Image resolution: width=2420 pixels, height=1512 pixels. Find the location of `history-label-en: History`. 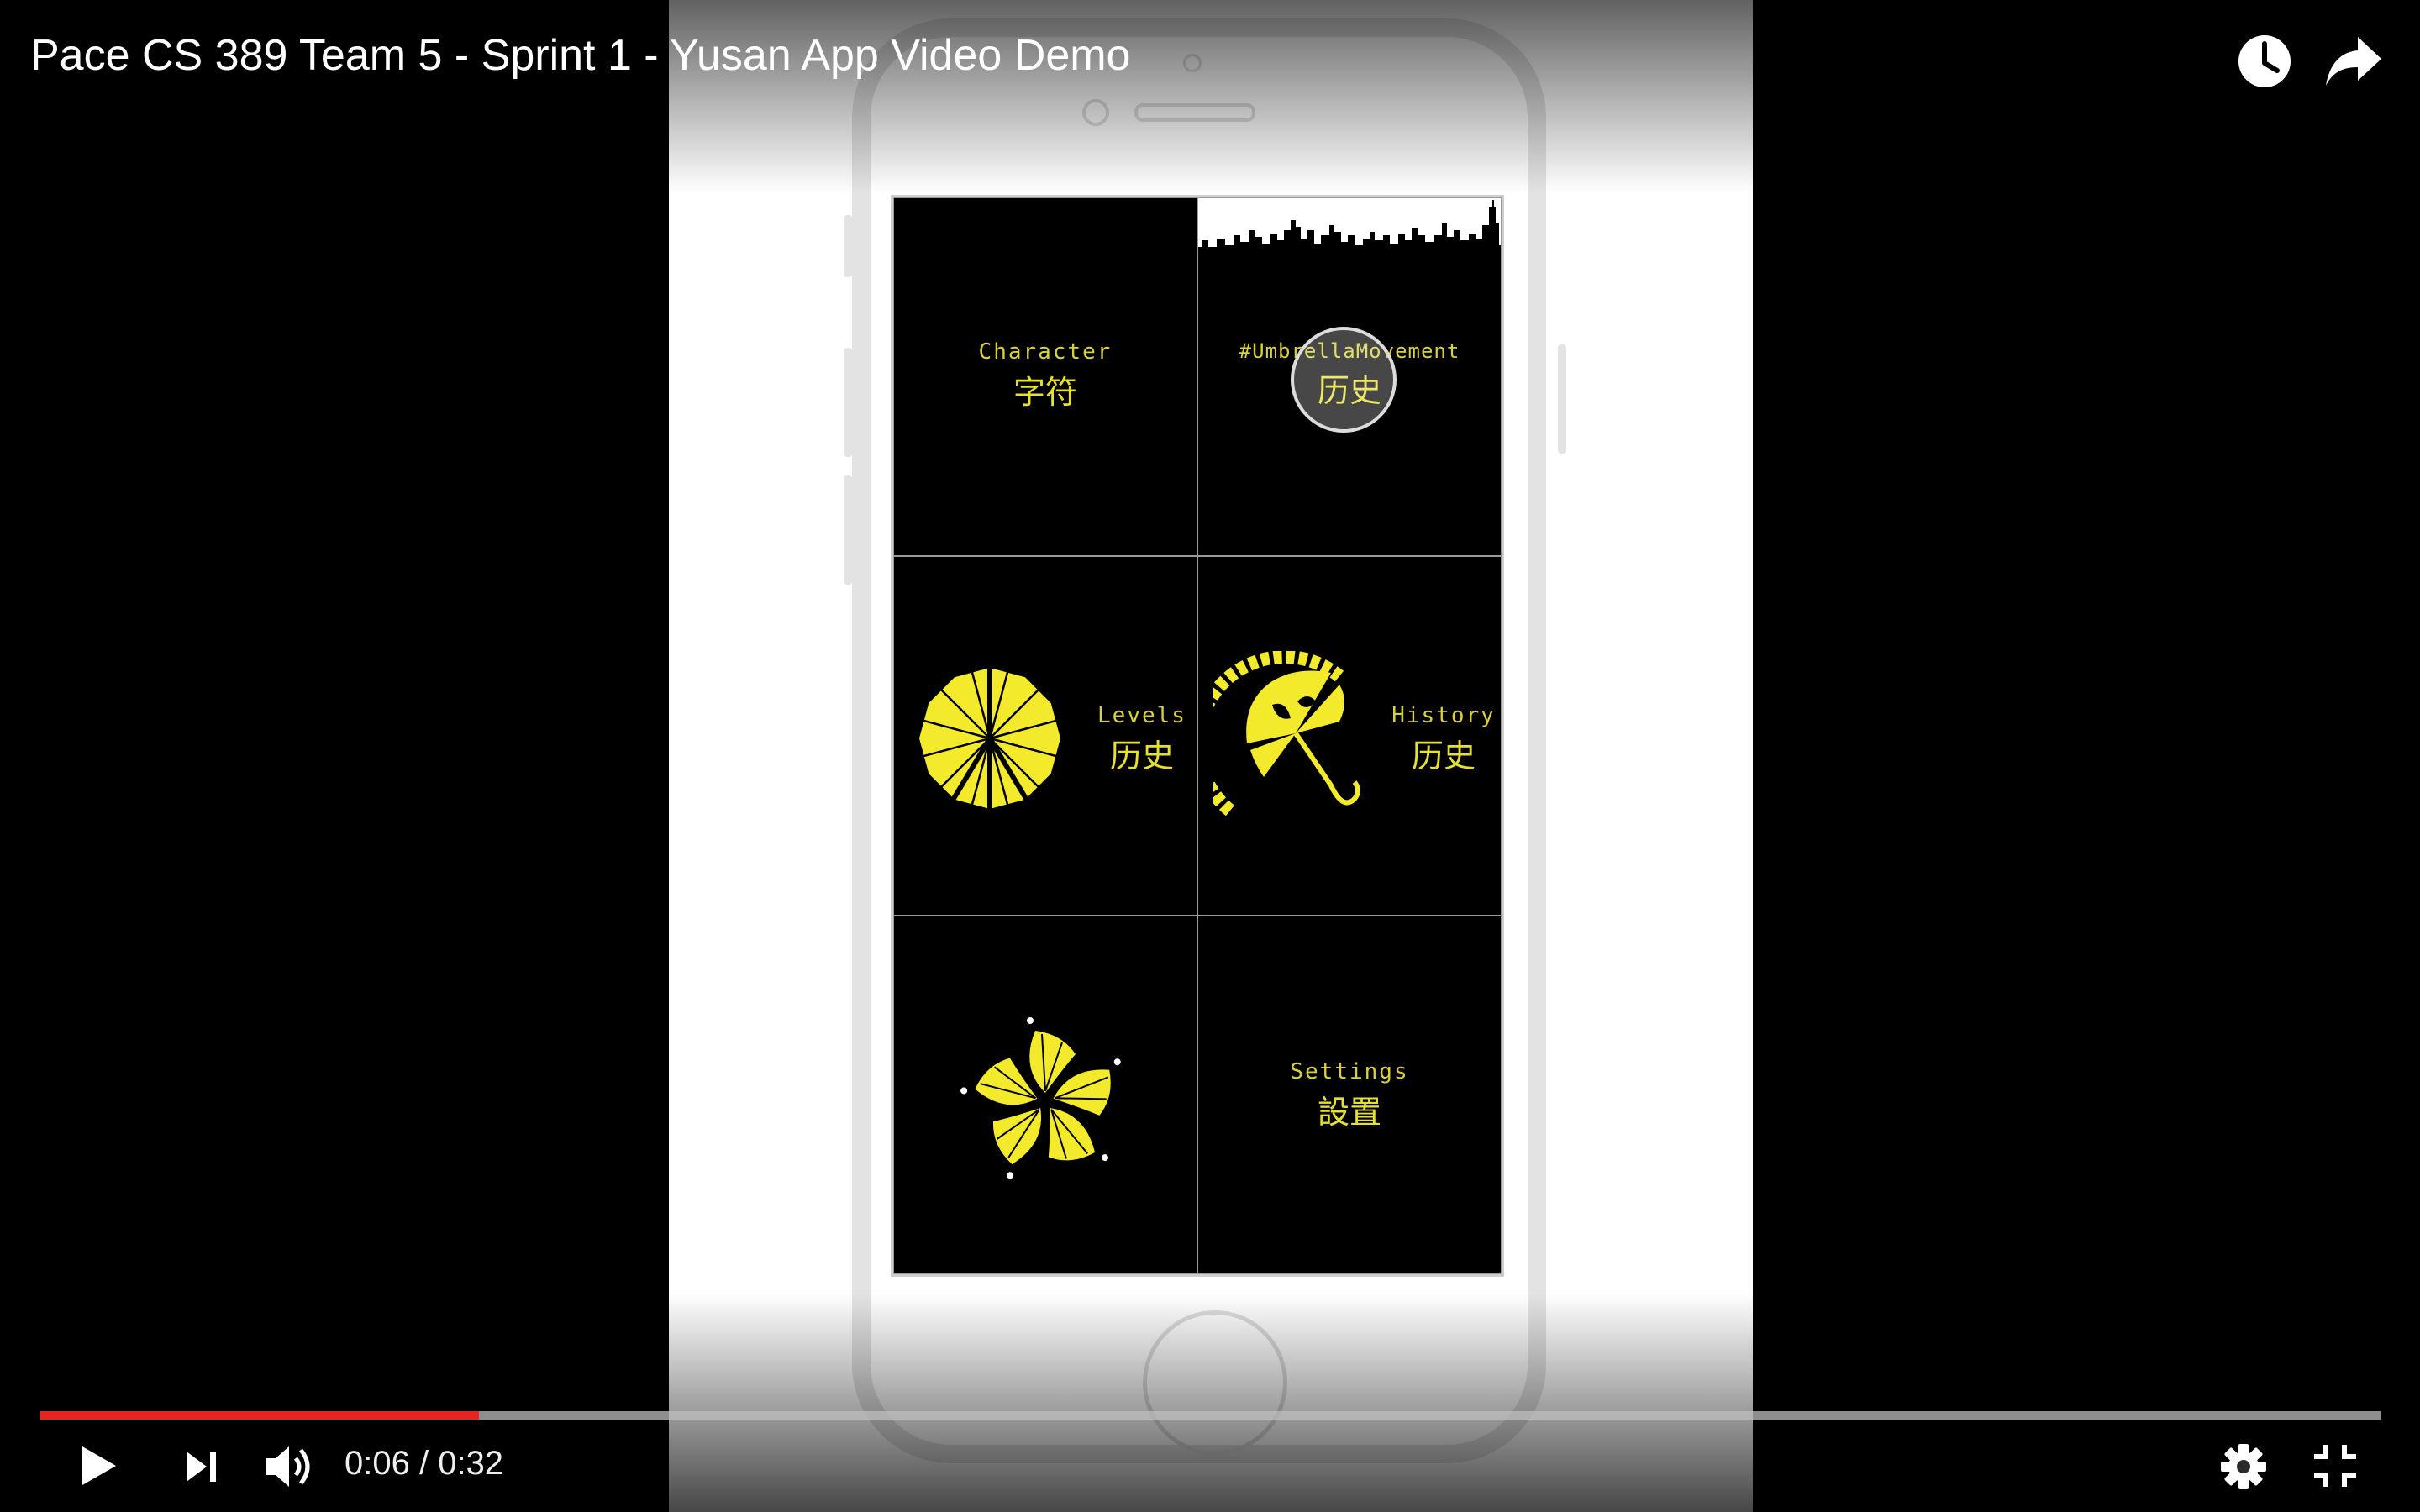

history-label-en: History is located at coordinates (1444, 716).